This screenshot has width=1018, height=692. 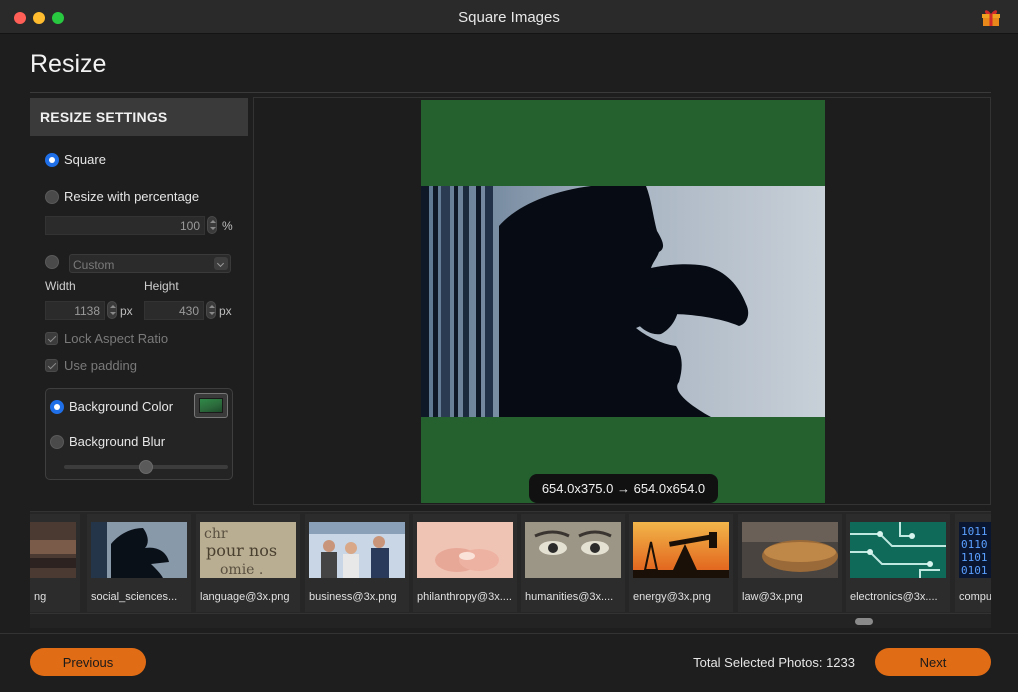 I want to click on height-px-unit: px, so click(x=225, y=311).